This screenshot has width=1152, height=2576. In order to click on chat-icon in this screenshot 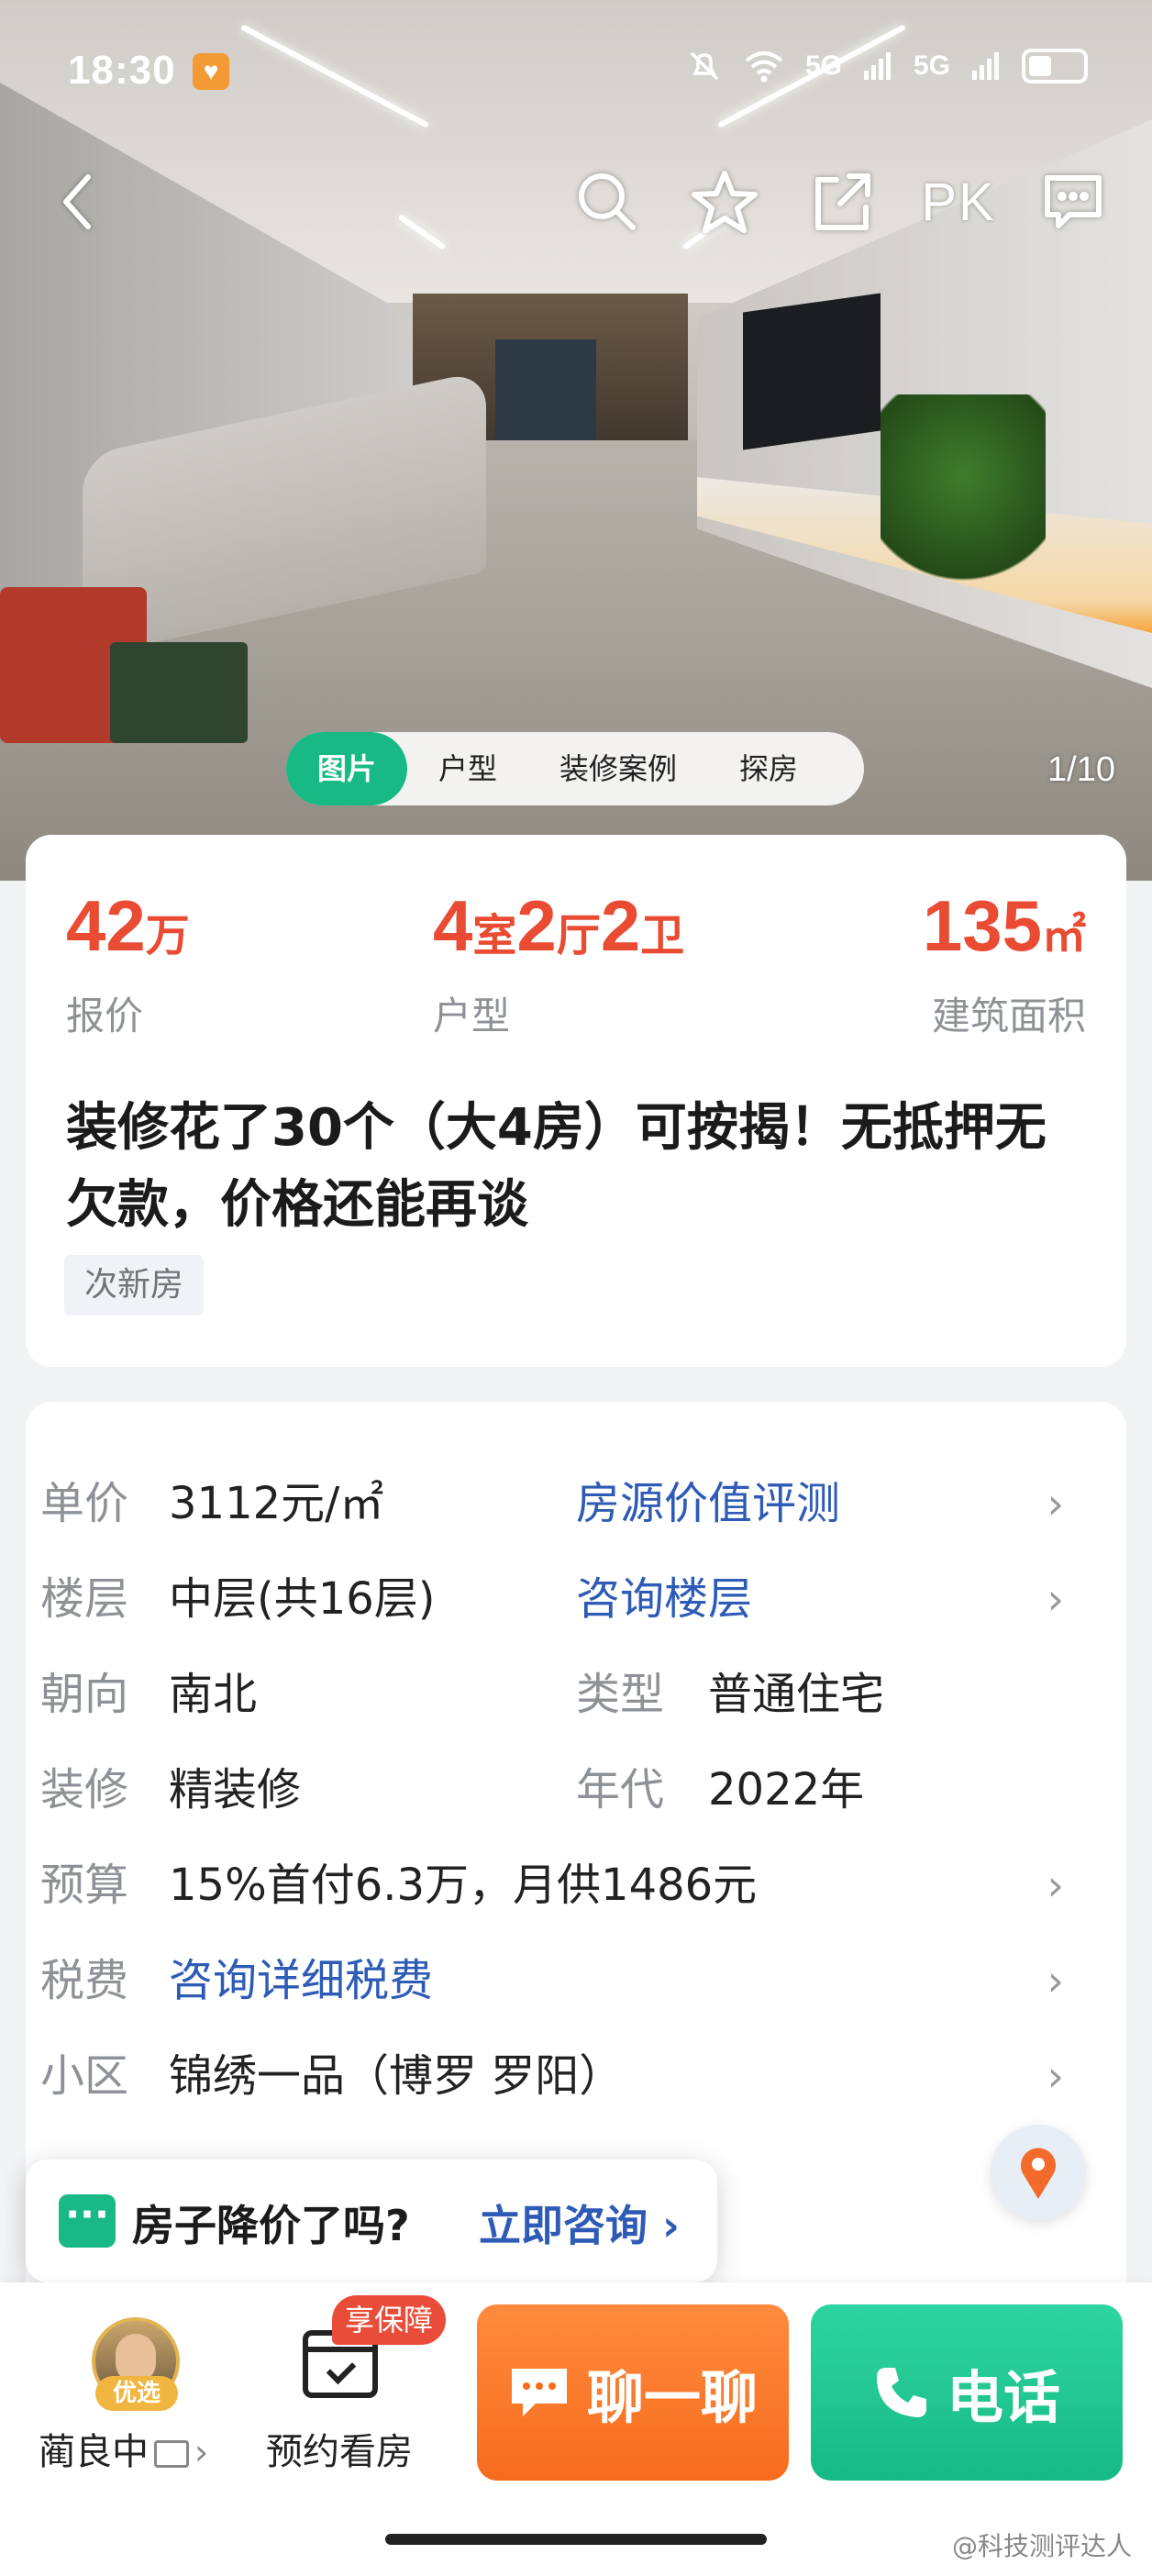, I will do `click(539, 2392)`.